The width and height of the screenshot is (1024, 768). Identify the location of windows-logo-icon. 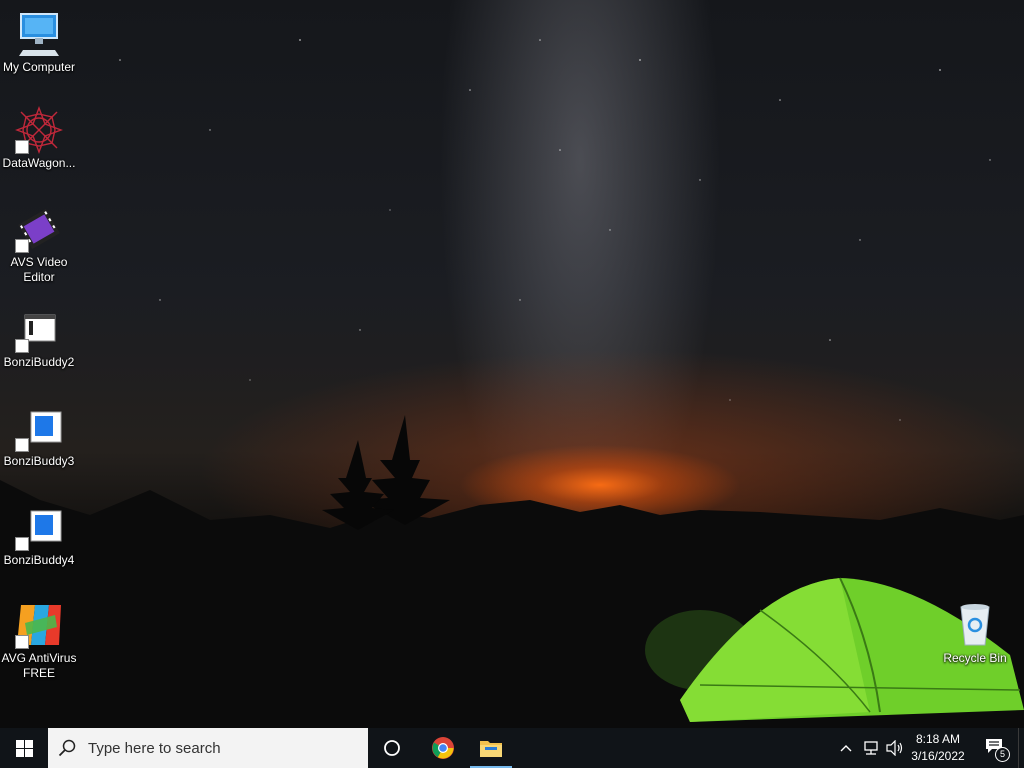
(24, 748).